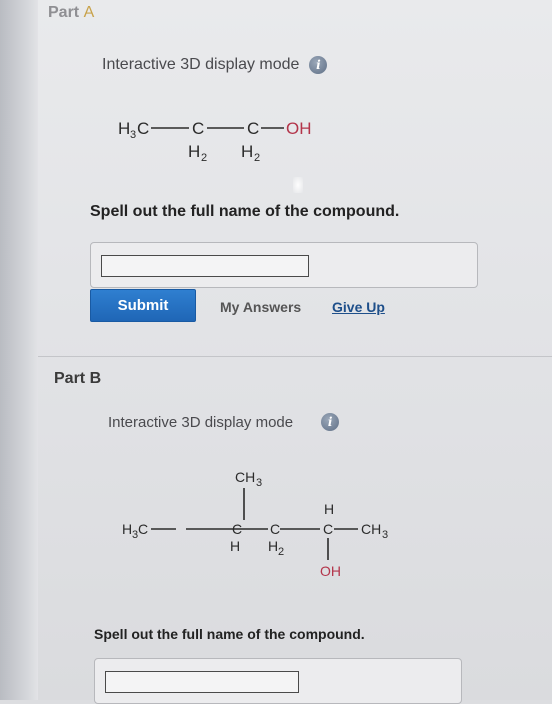 This screenshot has width=552, height=704. Describe the element at coordinates (204, 158) in the screenshot. I see `part-a-c2-sub: 2` at that location.